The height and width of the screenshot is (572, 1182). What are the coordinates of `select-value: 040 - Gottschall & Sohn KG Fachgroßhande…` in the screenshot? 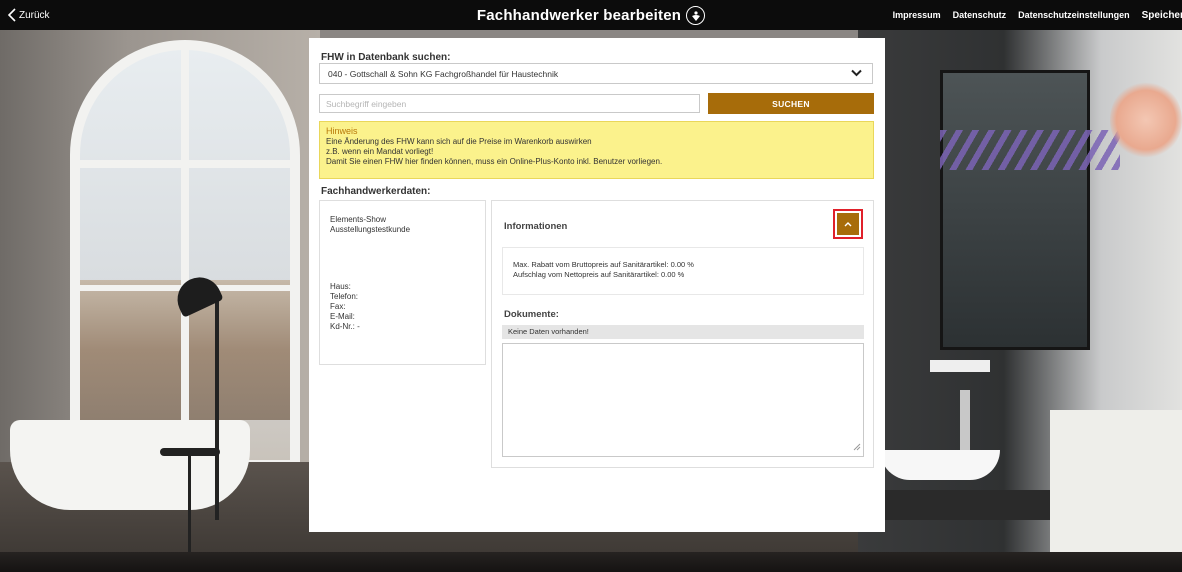 It's located at (443, 73).